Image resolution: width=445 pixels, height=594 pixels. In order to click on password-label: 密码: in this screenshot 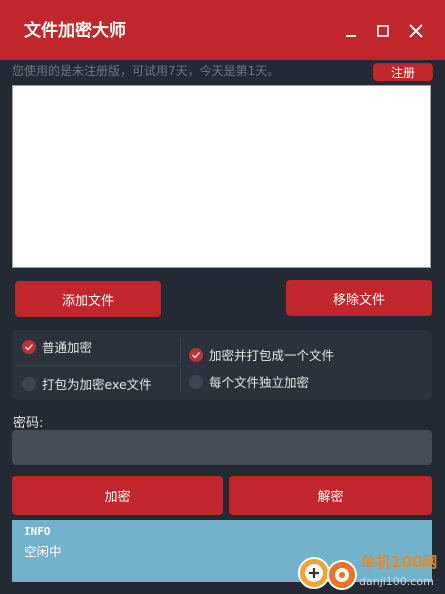, I will do `click(28, 423)`.